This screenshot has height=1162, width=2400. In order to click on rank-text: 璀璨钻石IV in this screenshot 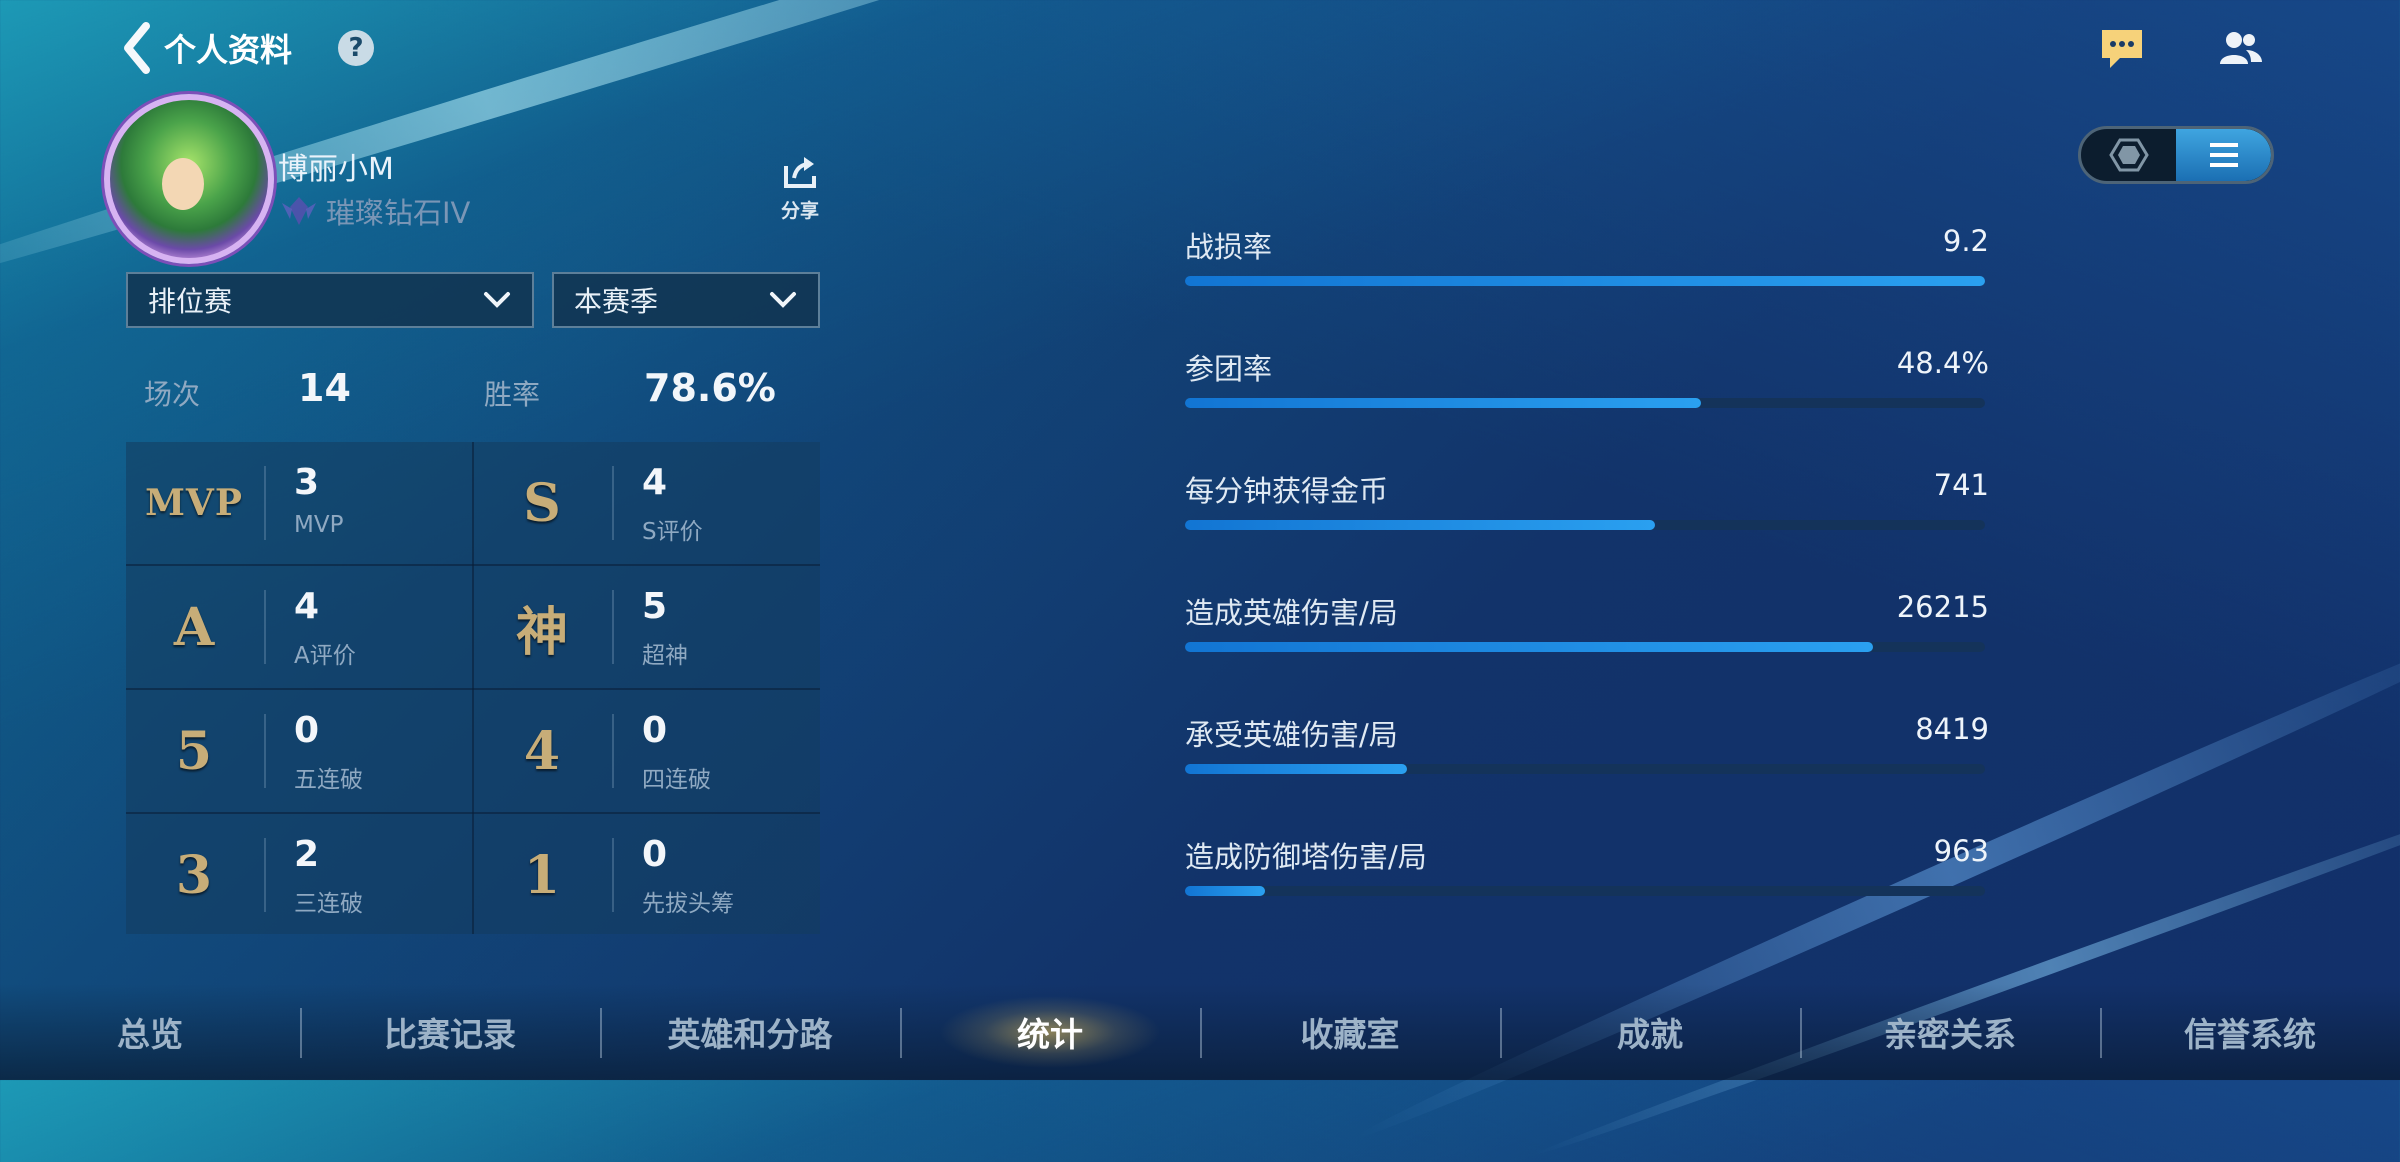, I will do `click(398, 213)`.